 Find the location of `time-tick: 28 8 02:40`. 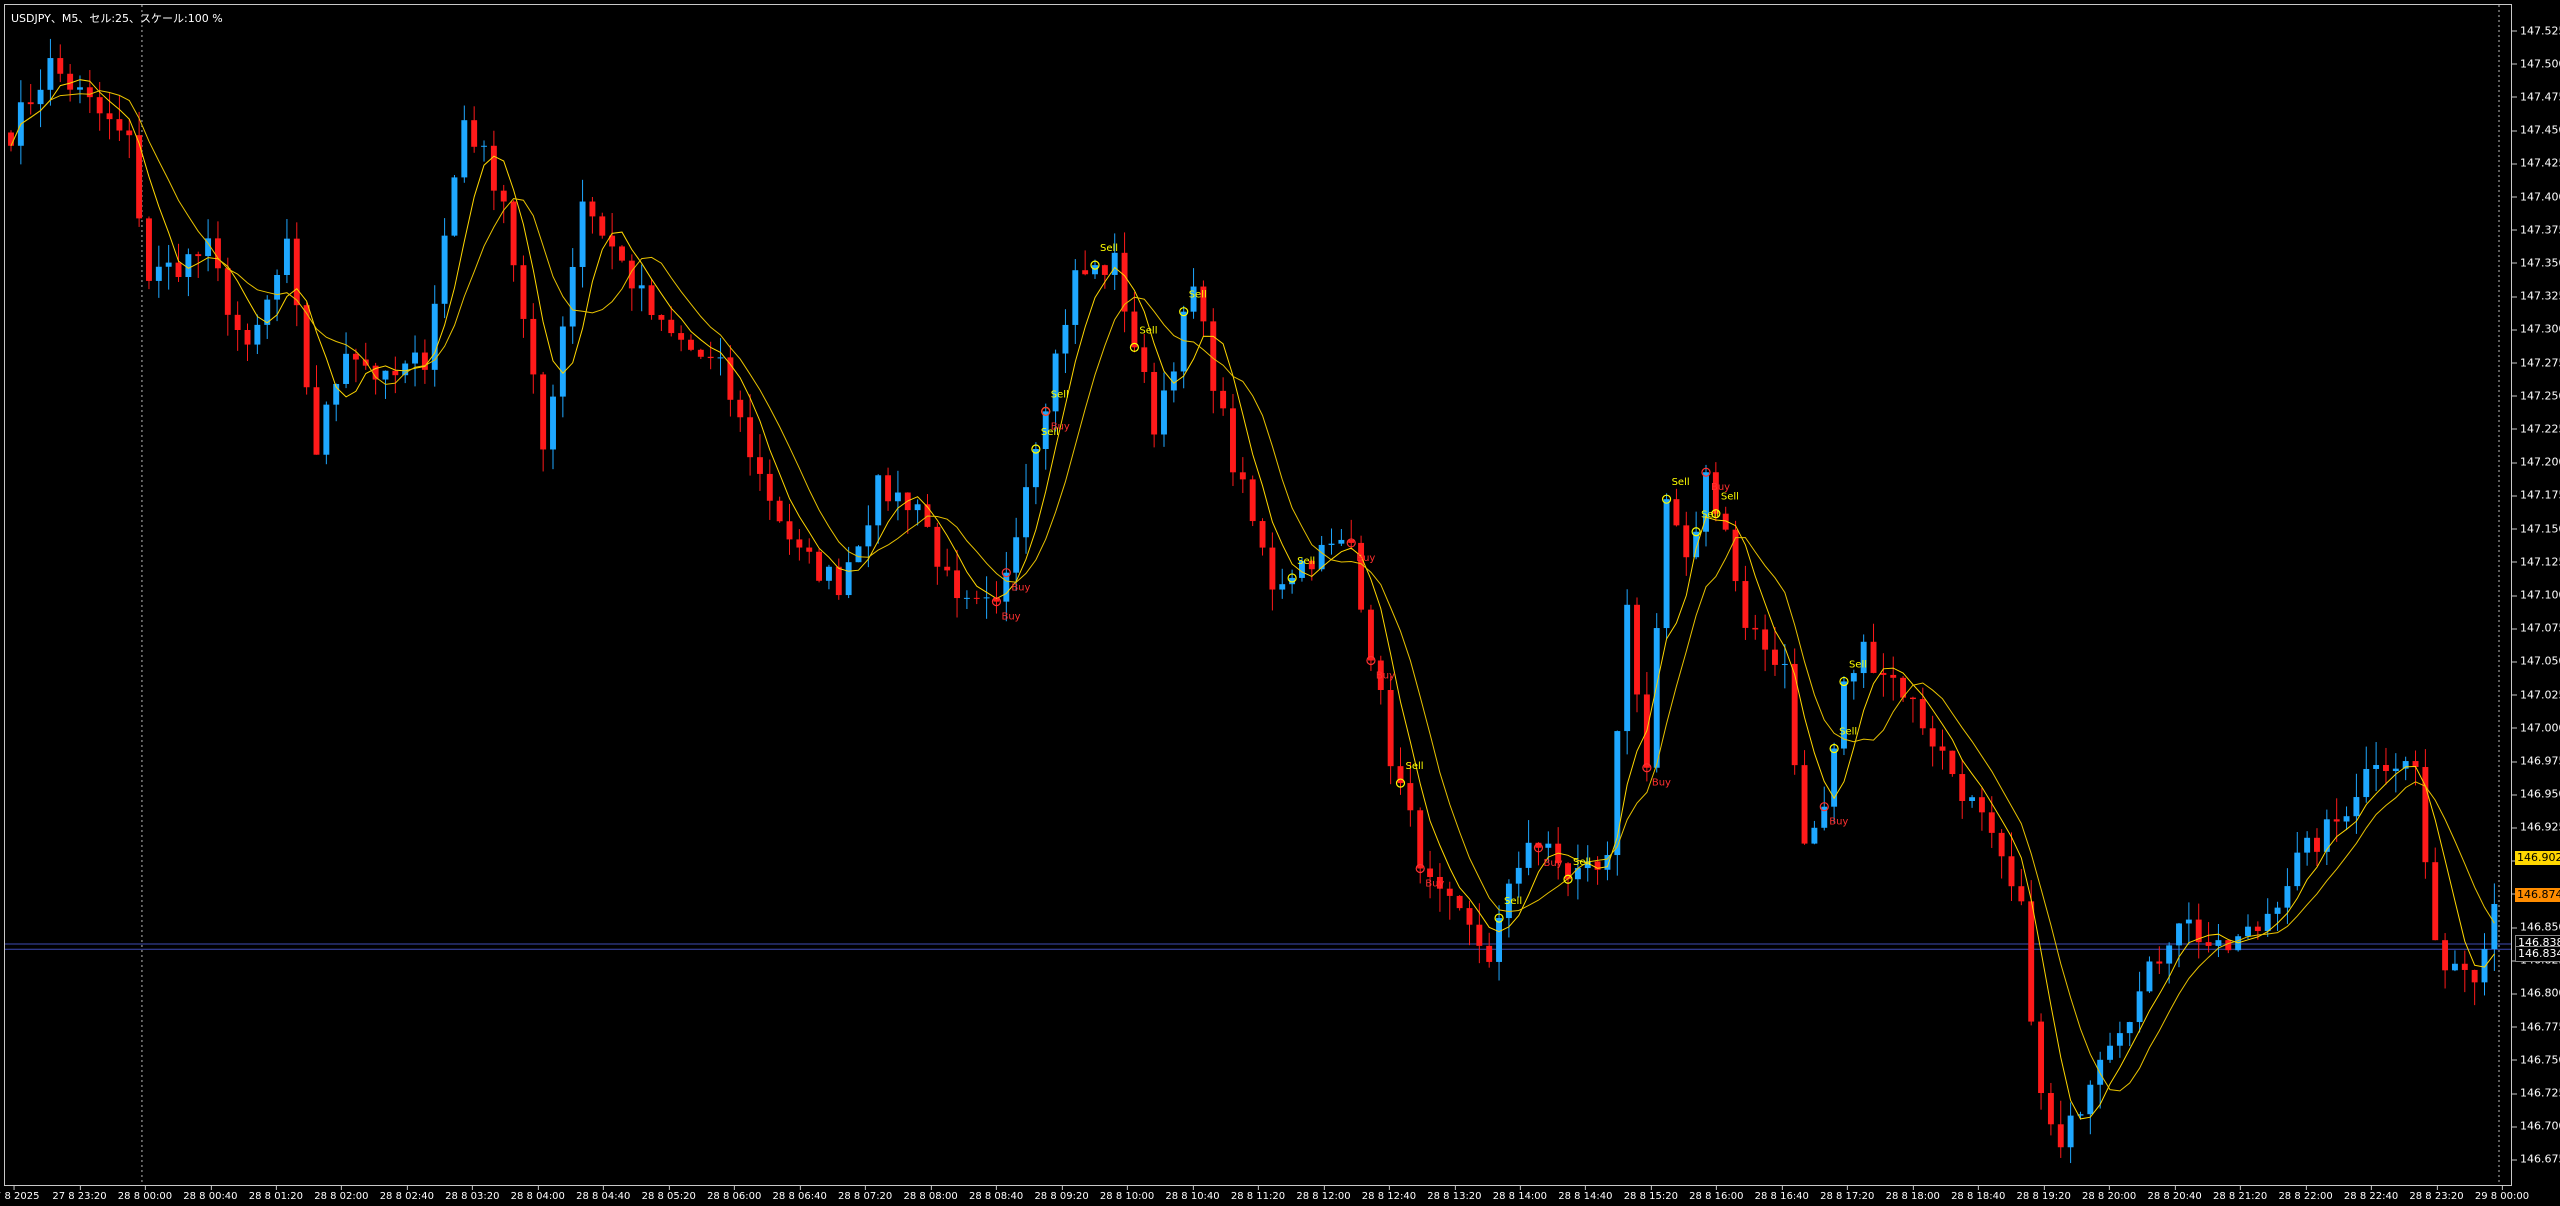

time-tick: 28 8 02:40 is located at coordinates (406, 1194).